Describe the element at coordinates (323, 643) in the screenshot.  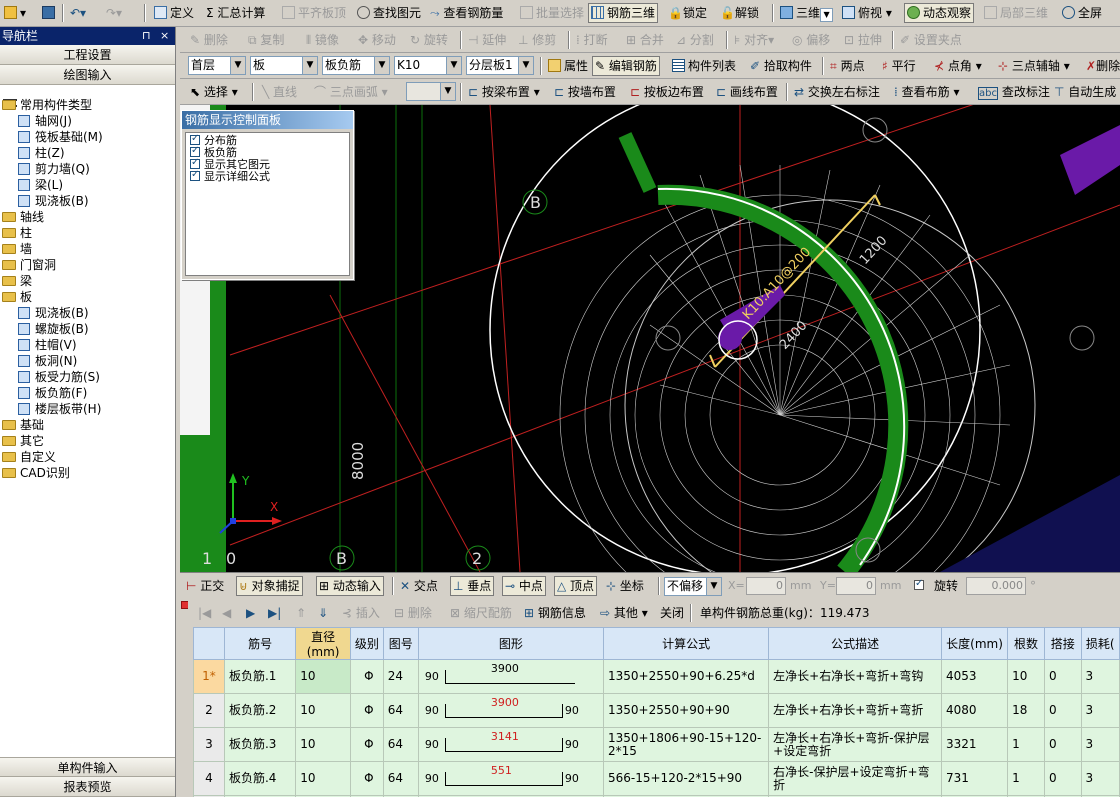
I see `col-header-diameter: 直径(mm)` at that location.